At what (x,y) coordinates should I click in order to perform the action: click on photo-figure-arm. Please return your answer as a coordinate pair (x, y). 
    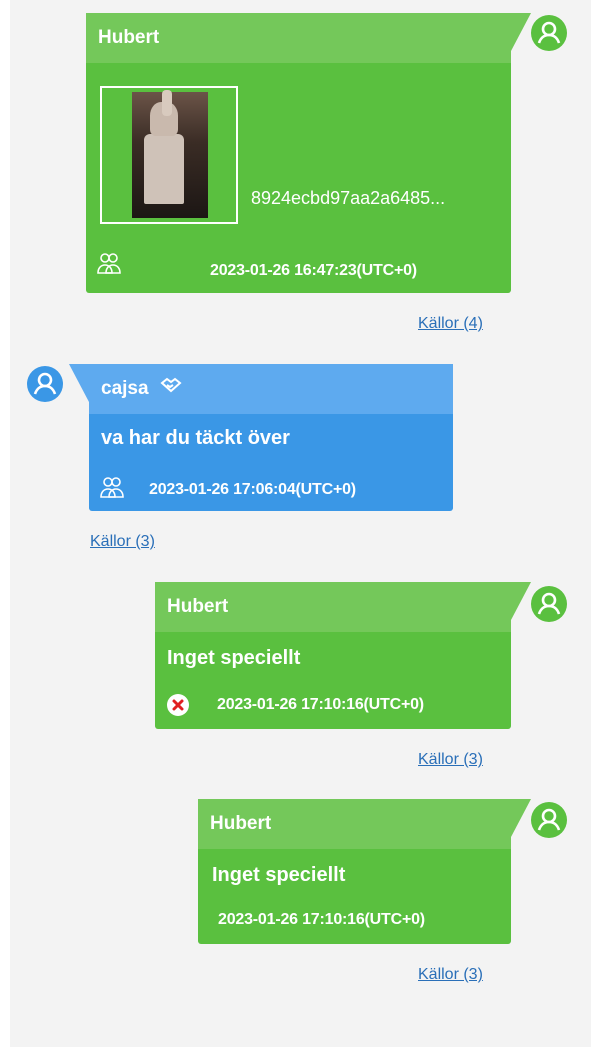
    Looking at the image, I should click on (167, 103).